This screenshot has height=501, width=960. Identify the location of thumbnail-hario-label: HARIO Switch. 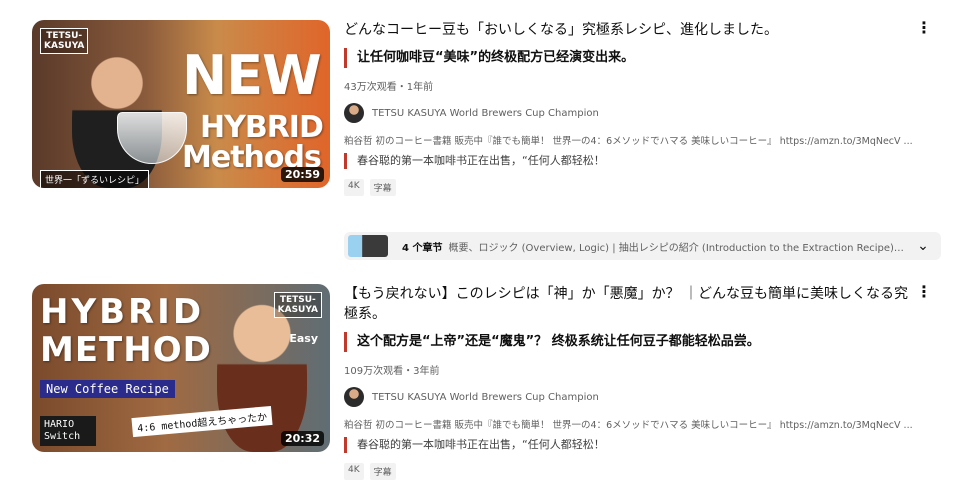
(68, 431).